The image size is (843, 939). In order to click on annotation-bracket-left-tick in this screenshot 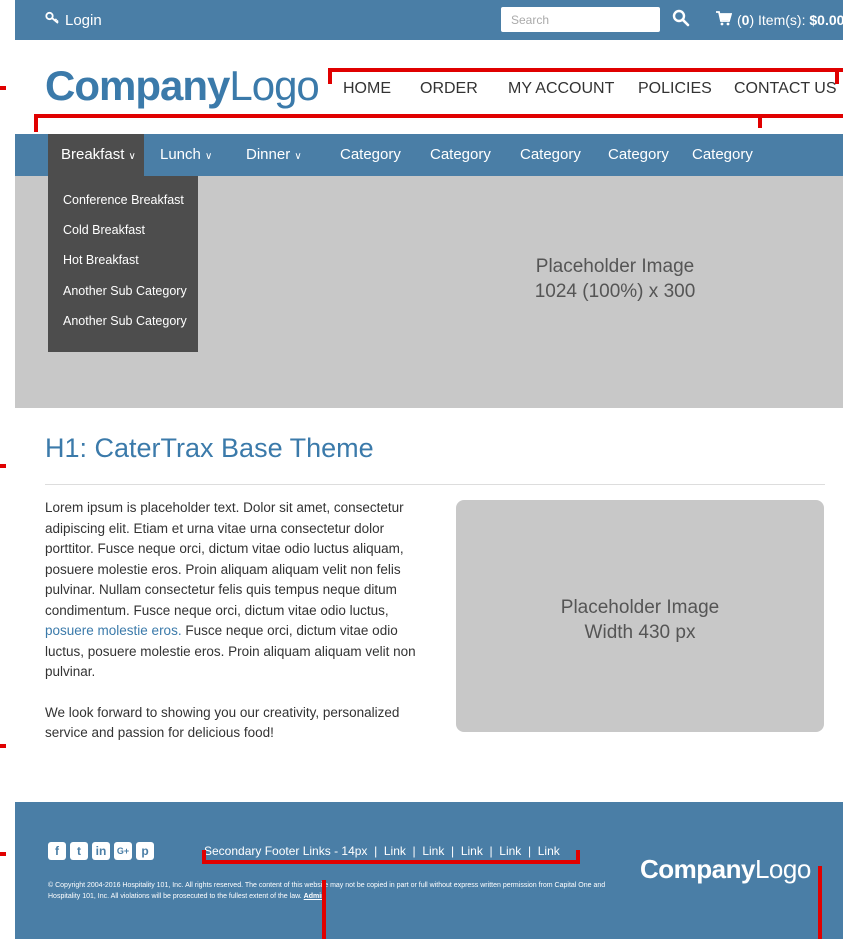, I will do `click(330, 76)`.